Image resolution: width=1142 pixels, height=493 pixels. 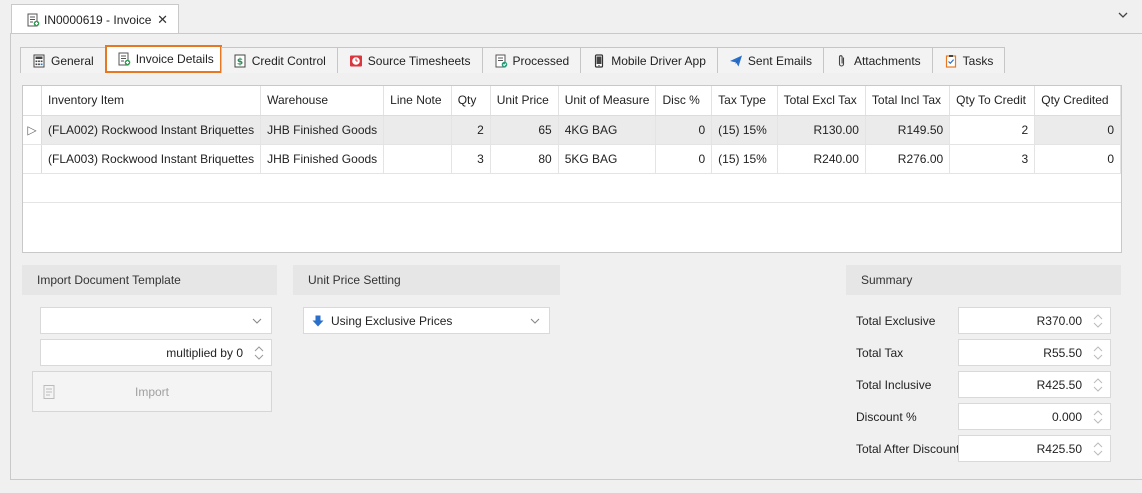 I want to click on tab-mobile-driver-app: Mobile Driver App, so click(x=649, y=60).